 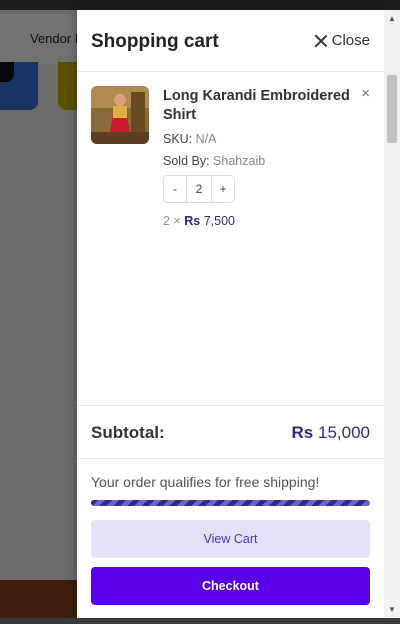 What do you see at coordinates (239, 161) in the screenshot?
I see `sold-by-value: Shahzaib` at bounding box center [239, 161].